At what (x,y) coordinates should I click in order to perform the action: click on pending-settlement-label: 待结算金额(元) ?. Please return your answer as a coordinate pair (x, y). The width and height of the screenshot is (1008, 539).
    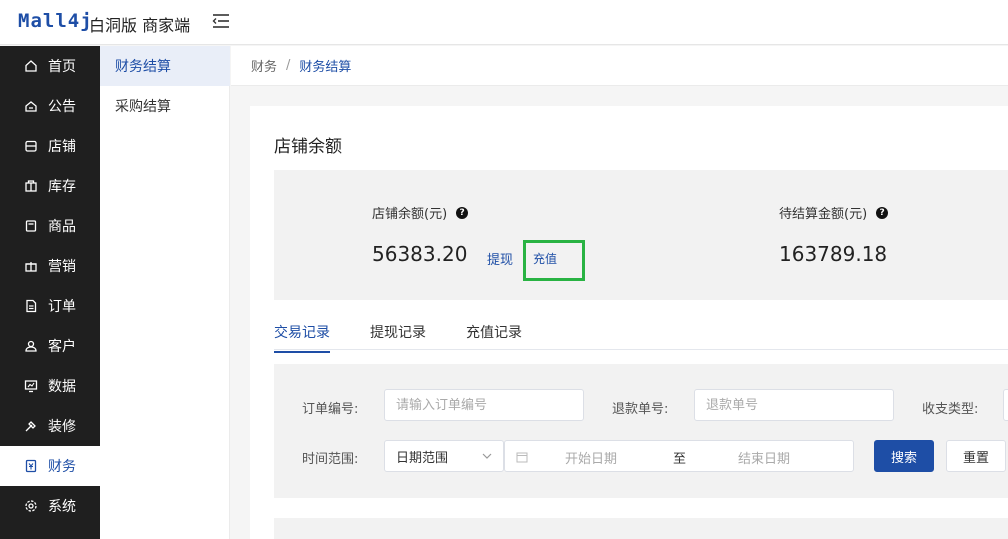
    Looking at the image, I should click on (834, 212).